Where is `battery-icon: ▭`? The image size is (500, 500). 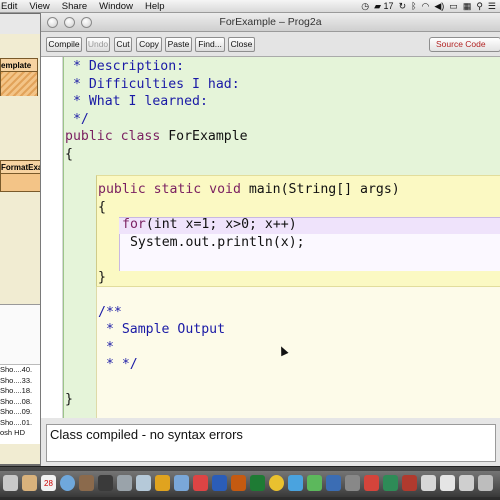 battery-icon: ▭ is located at coordinates (453, 6).